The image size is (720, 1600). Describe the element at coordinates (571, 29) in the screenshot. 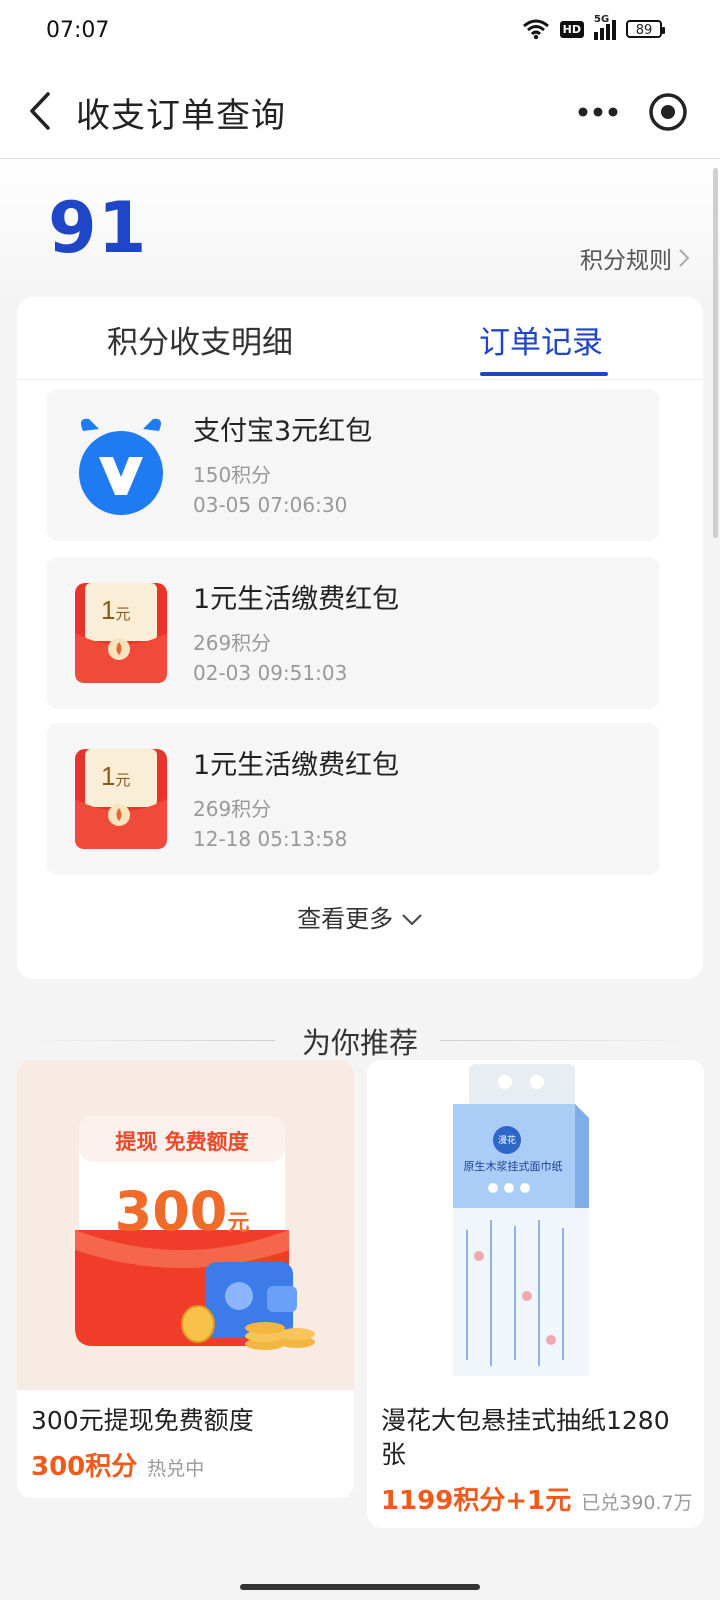

I see `hd-badge: HD` at that location.